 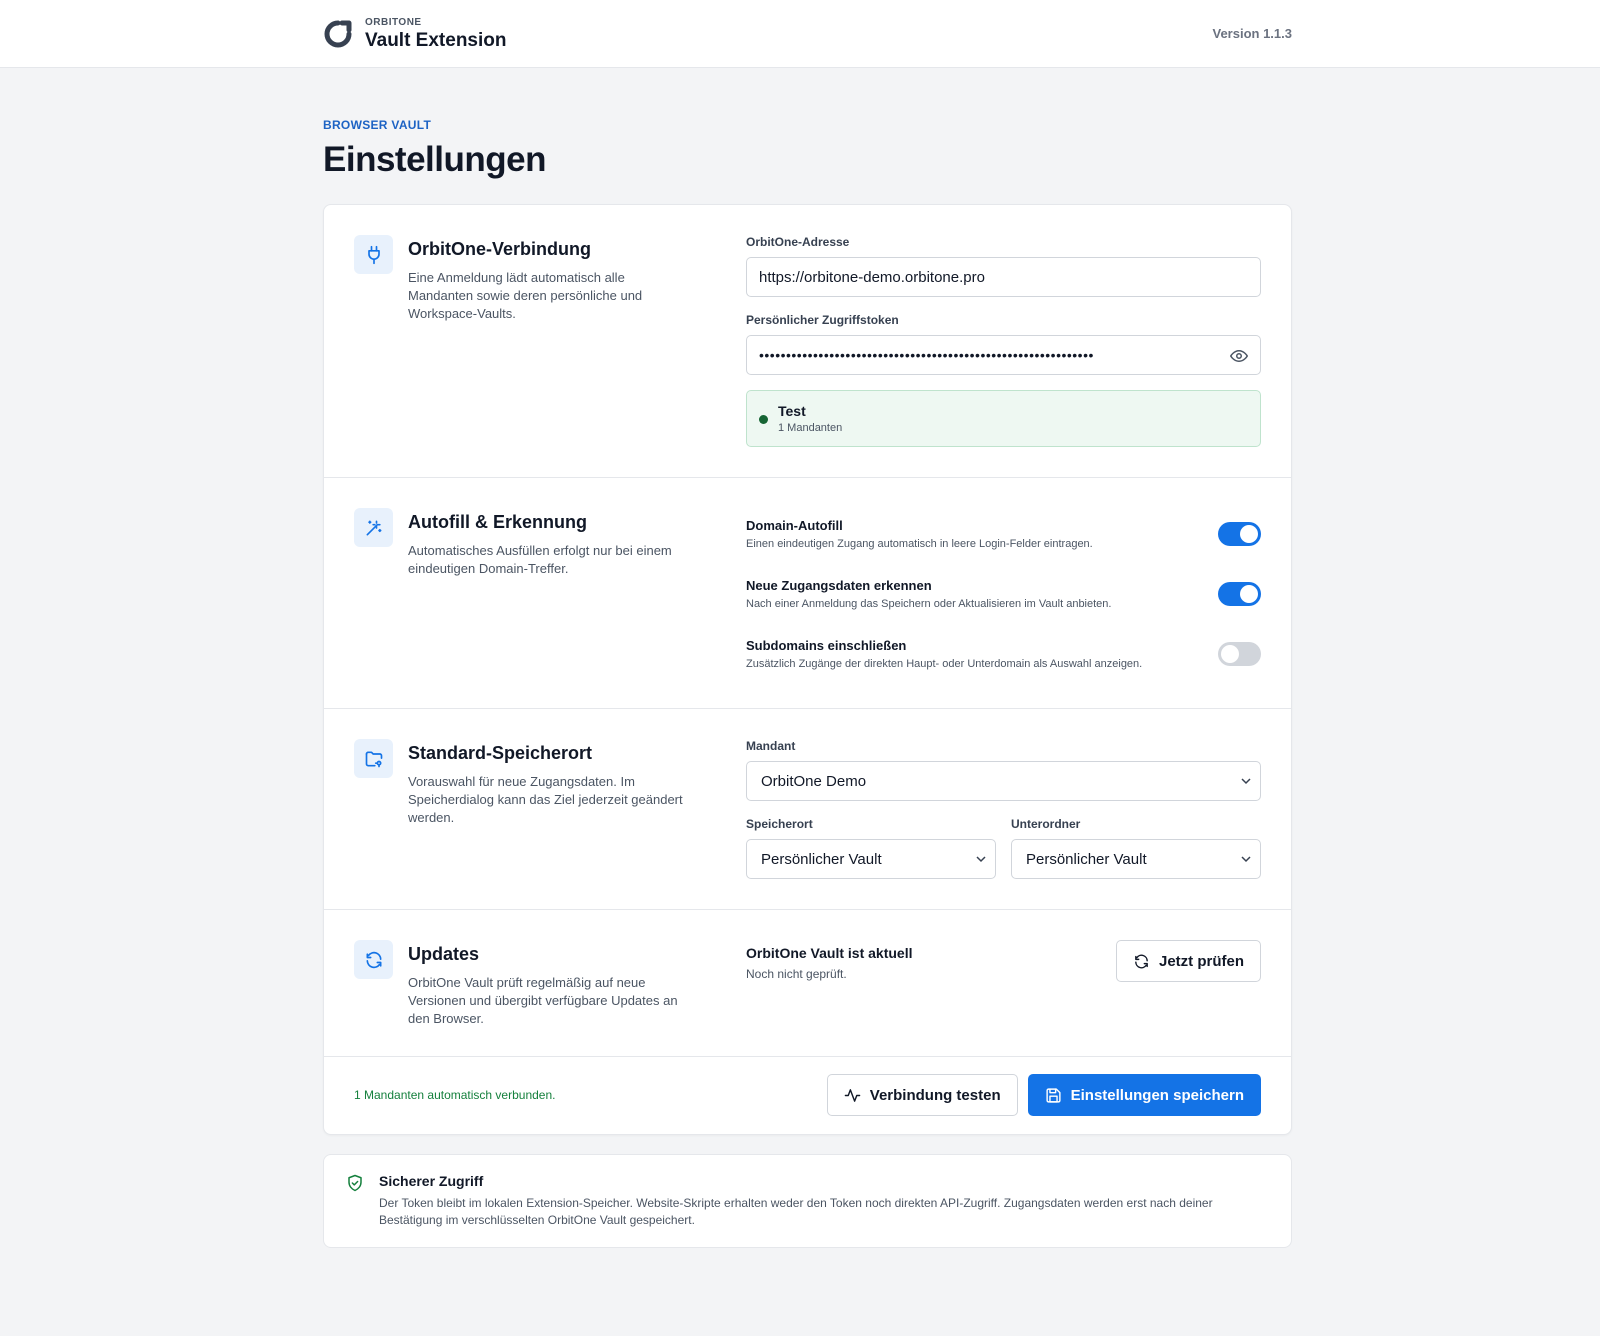 What do you see at coordinates (796, 974) in the screenshot?
I see `update-status-sub: Noch nicht geprüft.` at bounding box center [796, 974].